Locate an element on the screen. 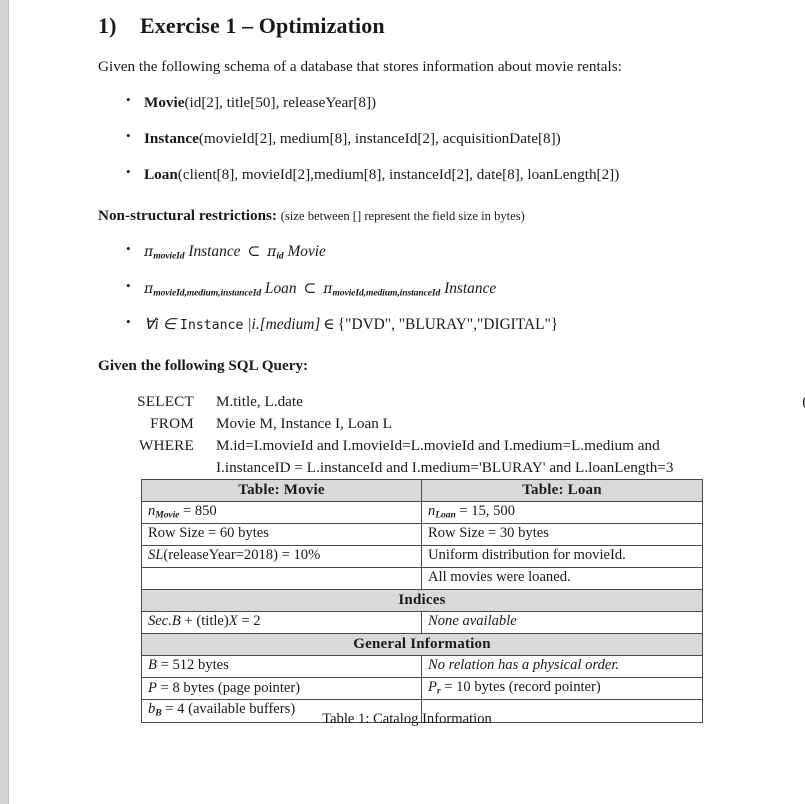  column-header-movie: Table: Movie is located at coordinates (281, 490).